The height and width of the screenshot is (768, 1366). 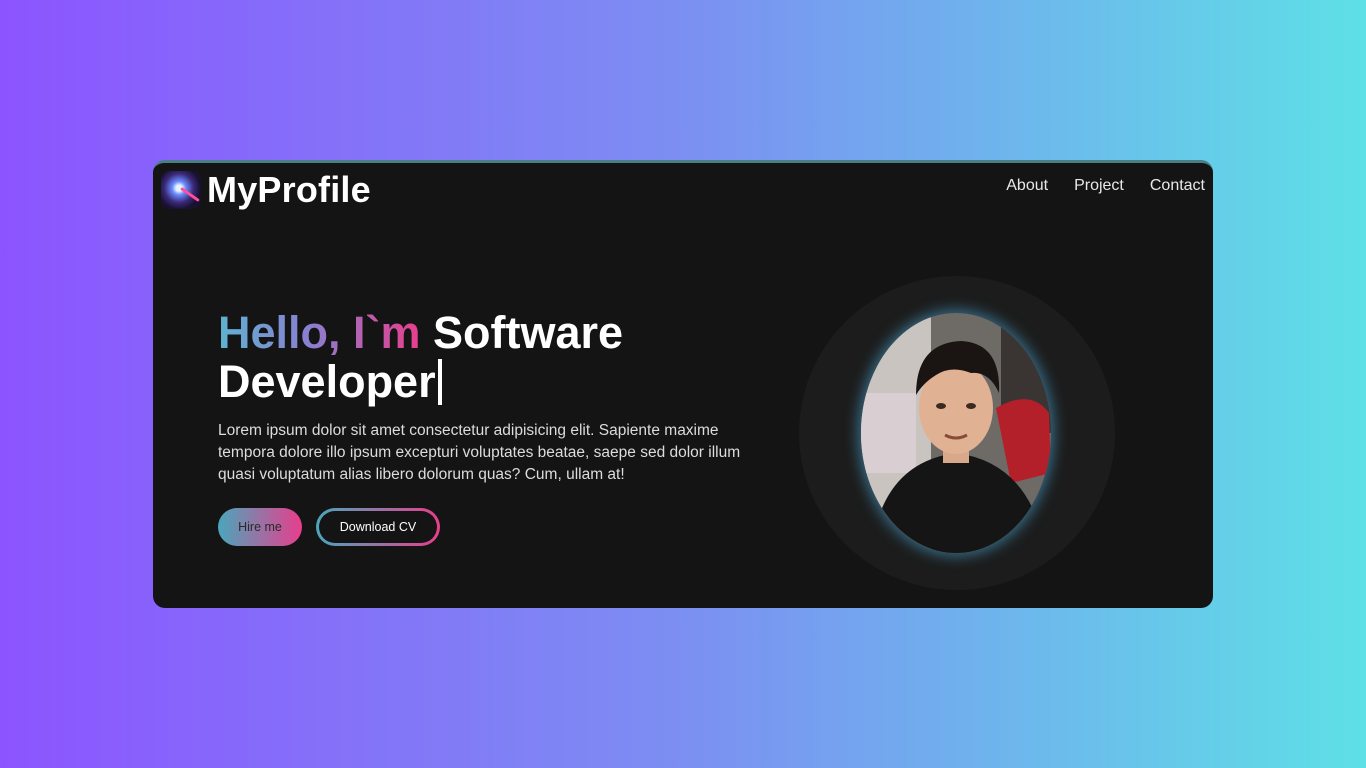 What do you see at coordinates (260, 527) in the screenshot?
I see `hire-me-button: Hire me` at bounding box center [260, 527].